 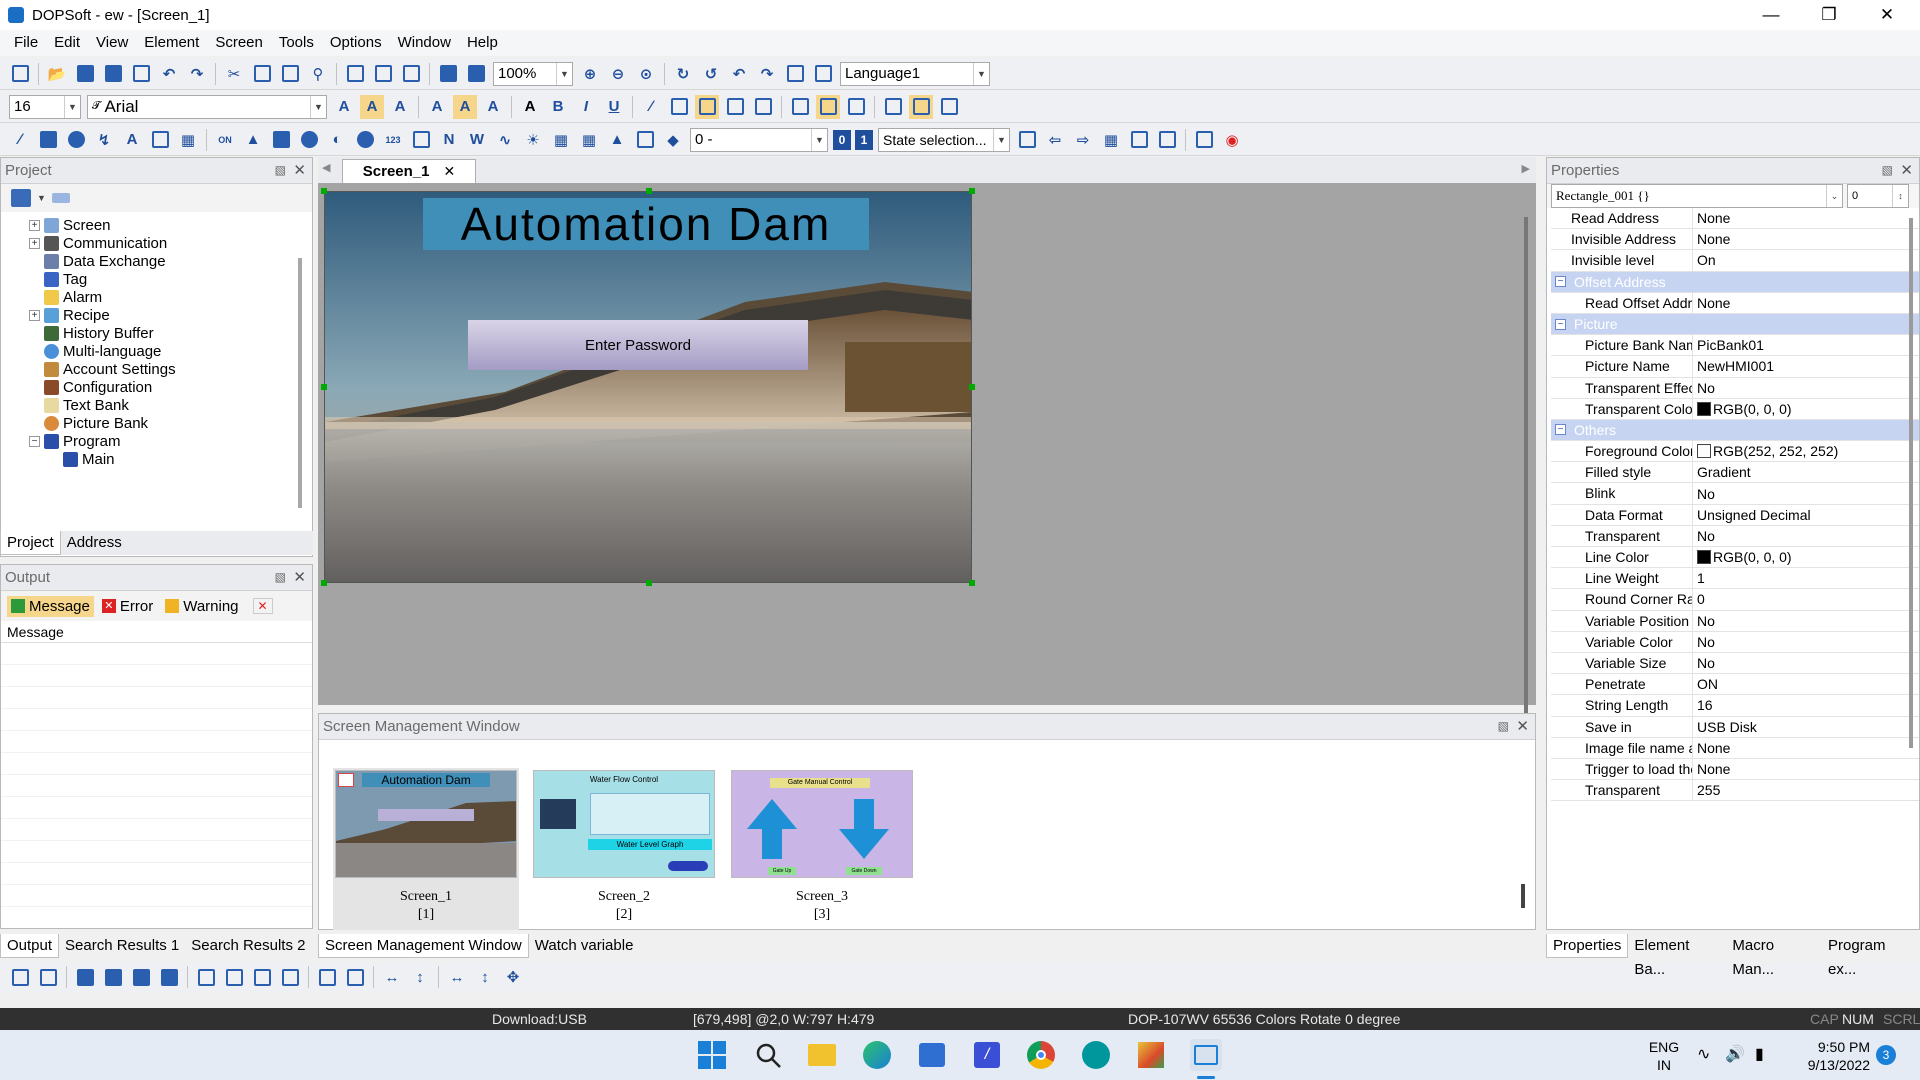 What do you see at coordinates (1826, 1056) in the screenshot?
I see `clock: 9:50 PM 9/13/2022` at bounding box center [1826, 1056].